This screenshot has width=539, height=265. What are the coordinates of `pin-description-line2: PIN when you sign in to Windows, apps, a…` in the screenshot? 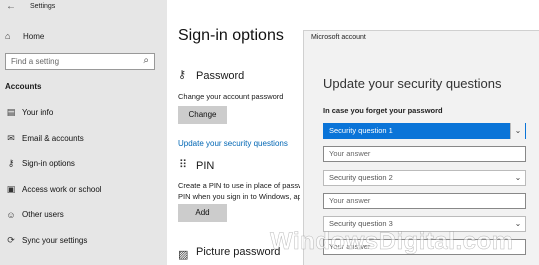 It's located at (239, 196).